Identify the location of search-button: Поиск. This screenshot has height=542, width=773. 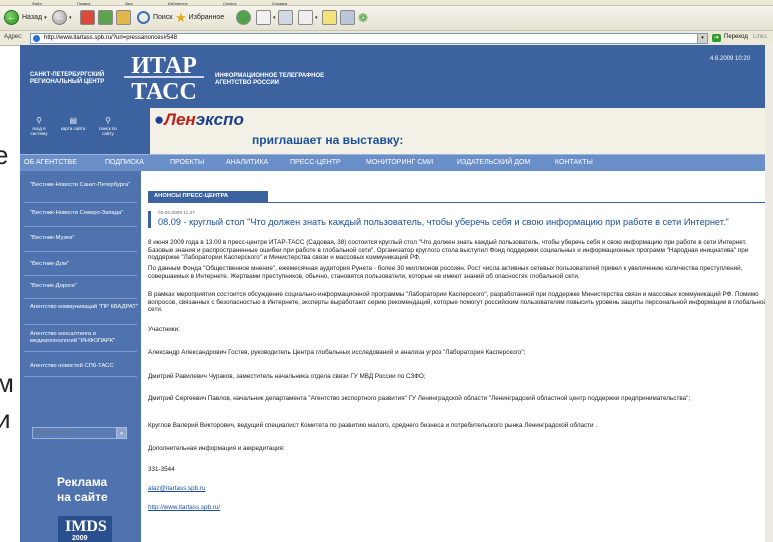
(154, 17).